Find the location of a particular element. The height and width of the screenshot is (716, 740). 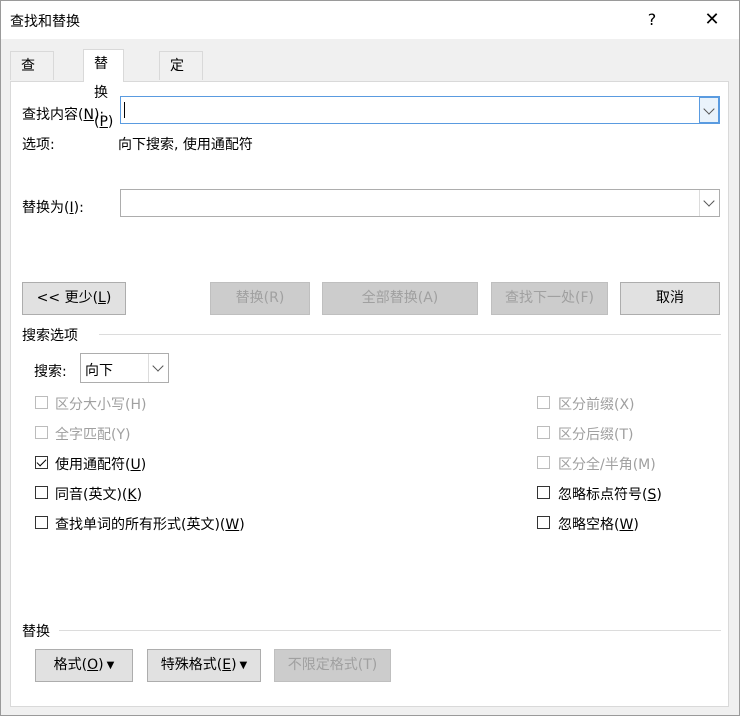

use-wildcards-checkbox is located at coordinates (41, 462).